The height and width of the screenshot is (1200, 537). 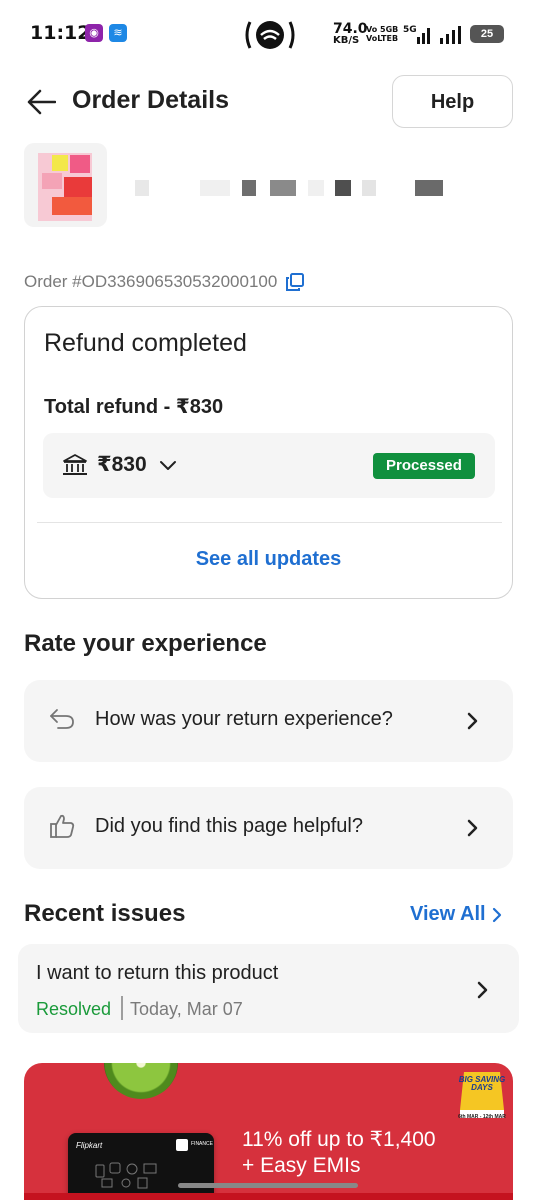 I want to click on page-title: Order Details, so click(x=151, y=100).